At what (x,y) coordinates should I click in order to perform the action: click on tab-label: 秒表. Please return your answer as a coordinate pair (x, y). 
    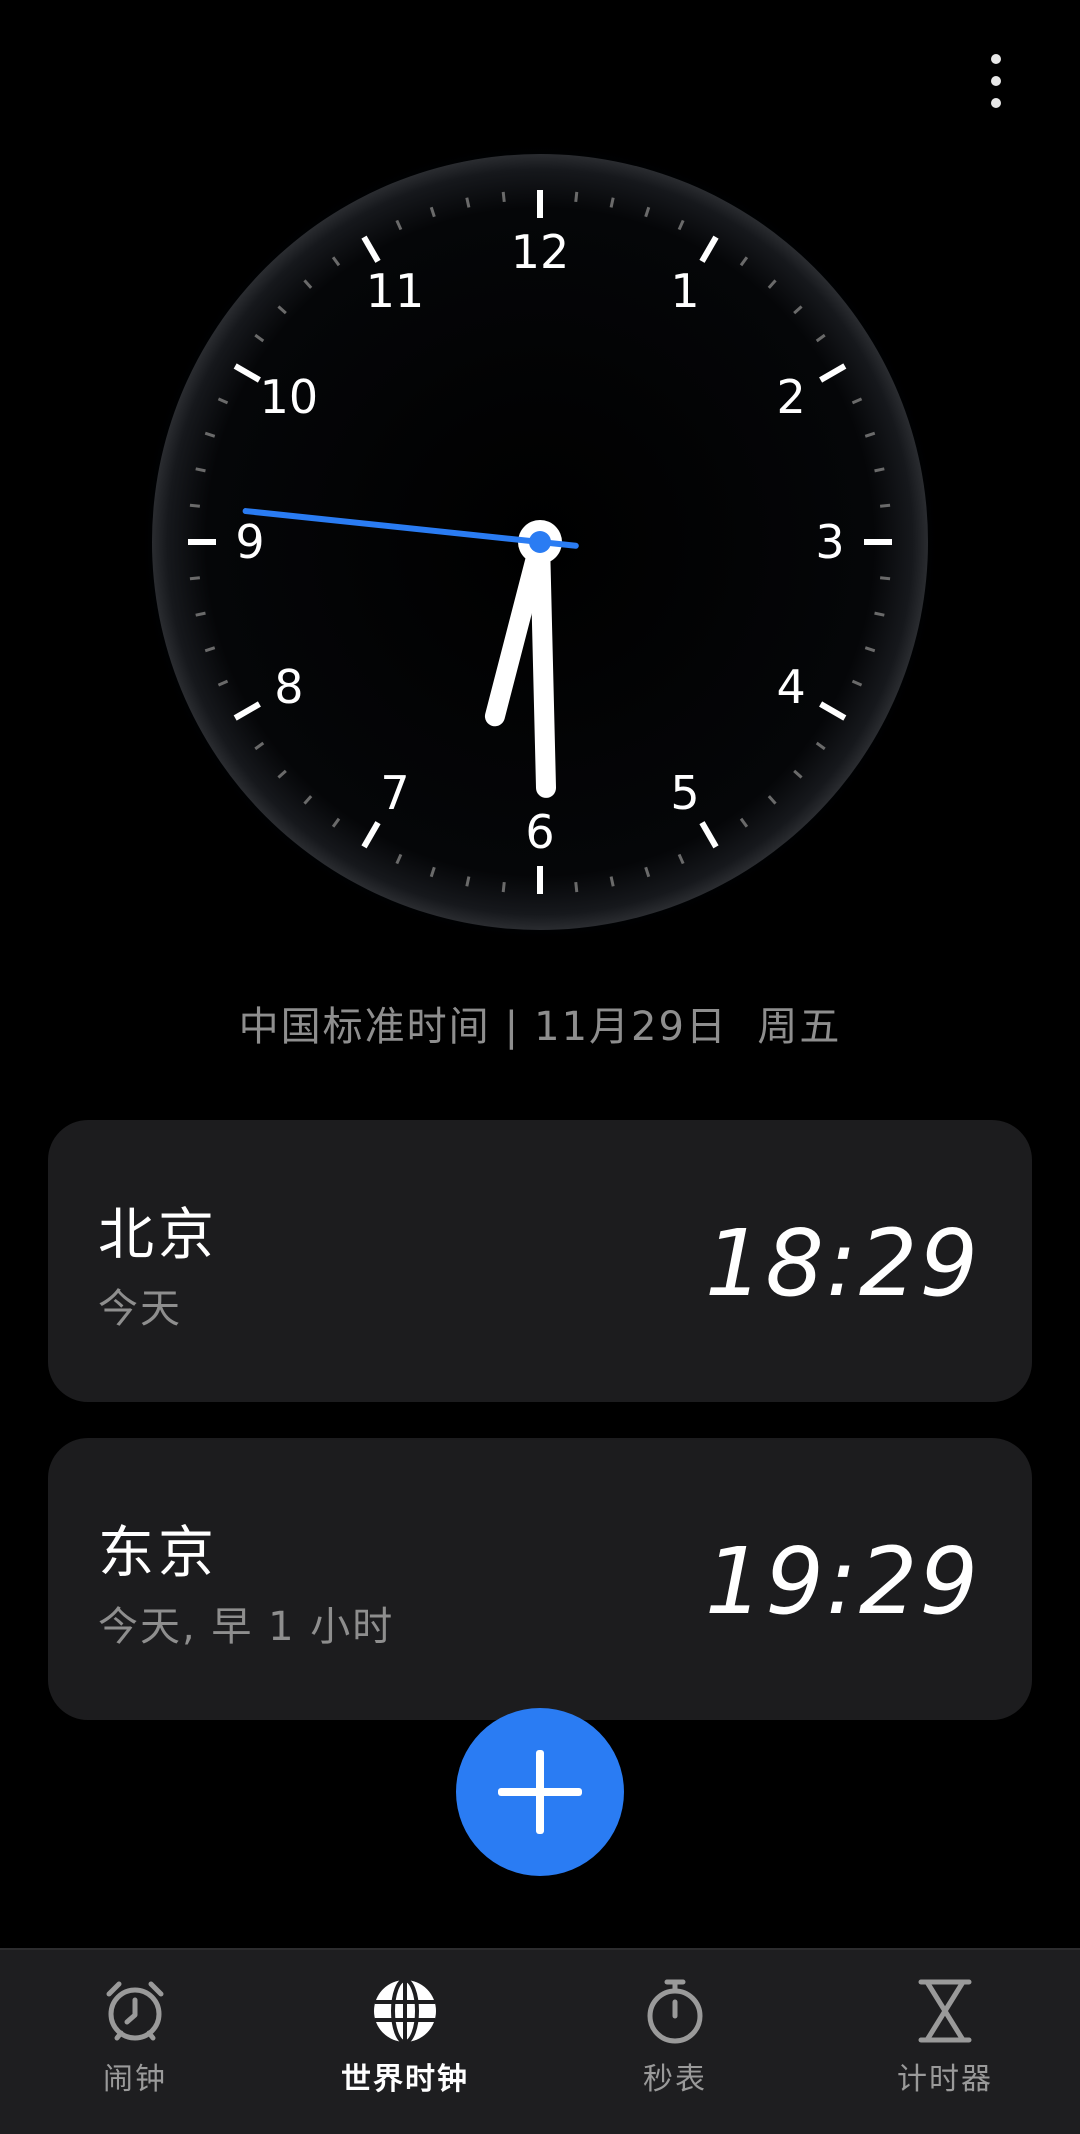
    Looking at the image, I should click on (675, 2079).